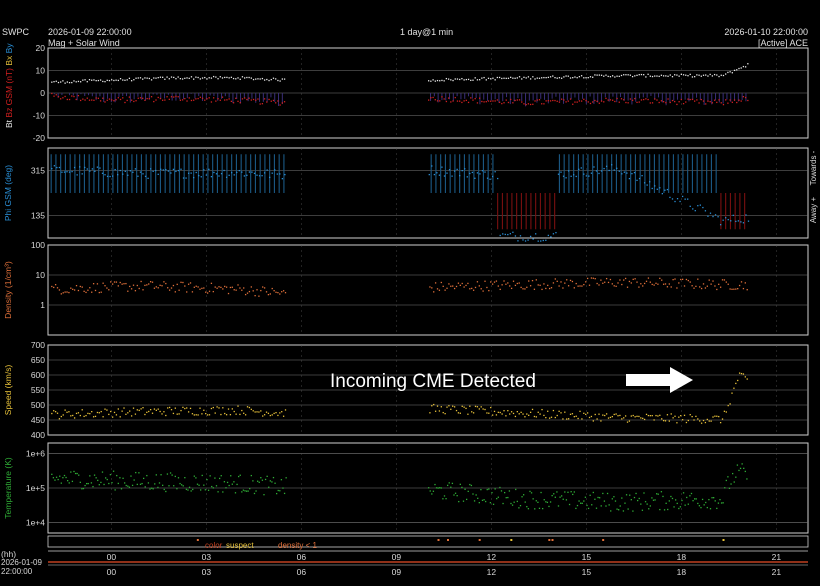 This screenshot has height=586, width=820. Describe the element at coordinates (38, 390) in the screenshot. I see `ytick-speed-3: 550` at that location.